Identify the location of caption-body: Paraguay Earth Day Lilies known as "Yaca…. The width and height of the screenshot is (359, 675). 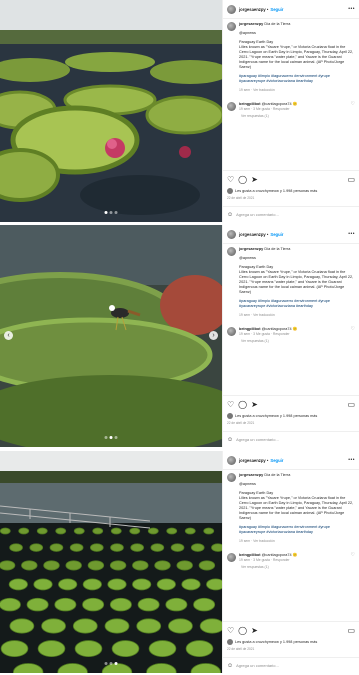
(296, 54).